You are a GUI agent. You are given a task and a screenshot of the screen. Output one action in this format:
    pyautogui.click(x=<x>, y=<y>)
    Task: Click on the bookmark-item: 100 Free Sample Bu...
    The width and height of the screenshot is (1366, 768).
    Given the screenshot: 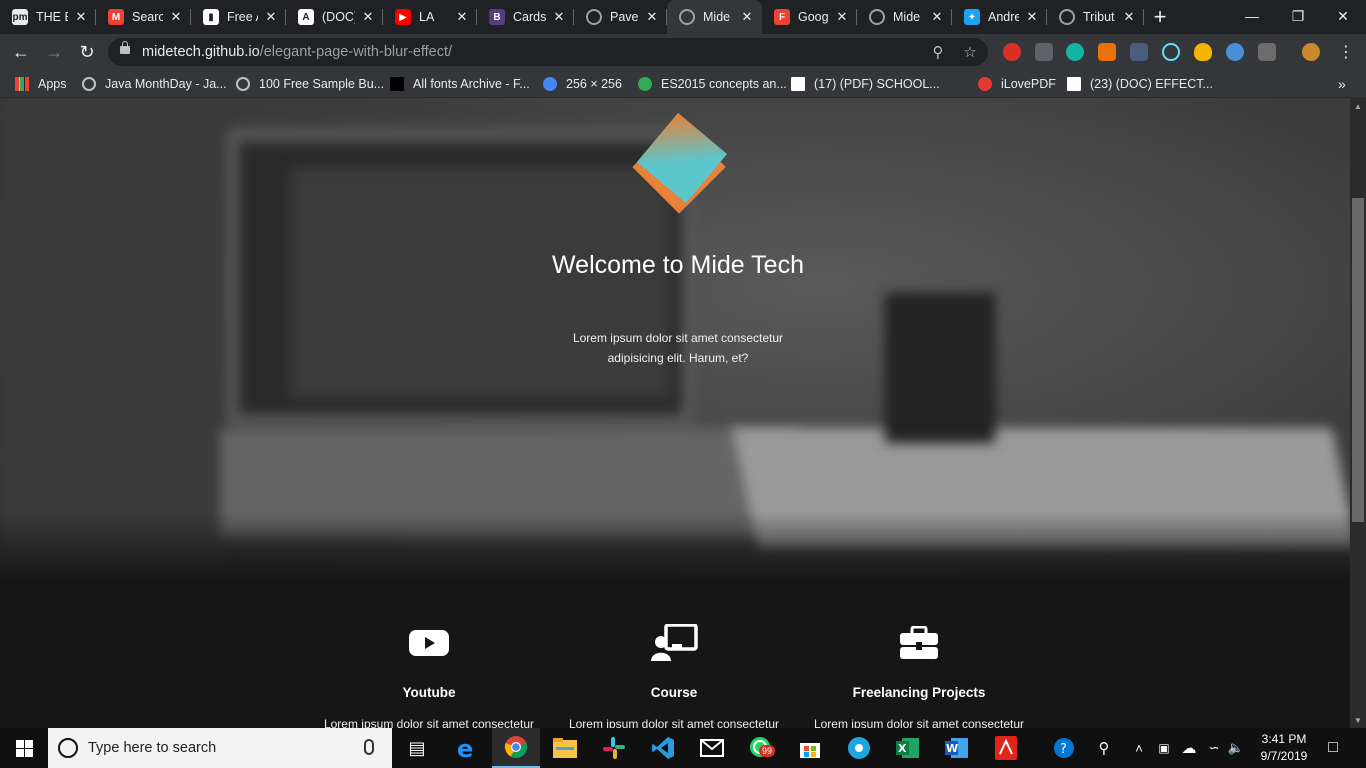 What is the action you would take?
    pyautogui.click(x=310, y=84)
    